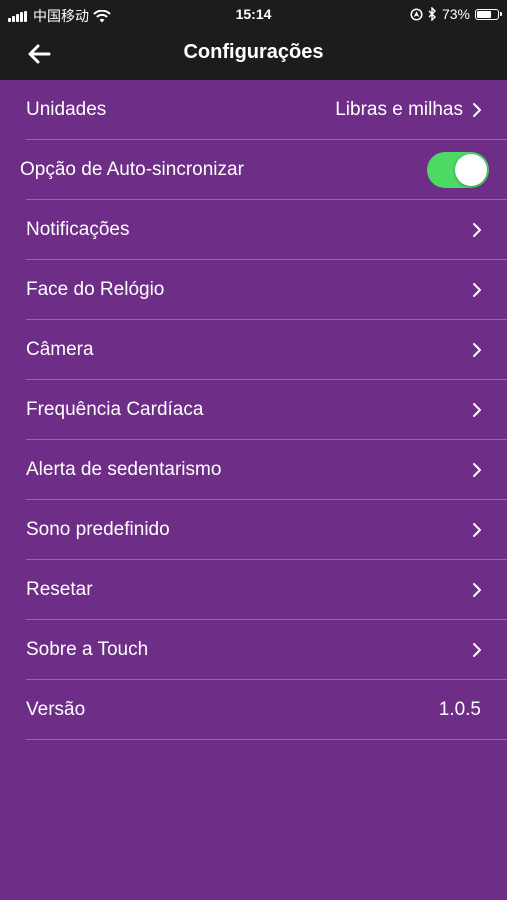 The width and height of the screenshot is (507, 900). I want to click on version-label: Versão, so click(56, 709).